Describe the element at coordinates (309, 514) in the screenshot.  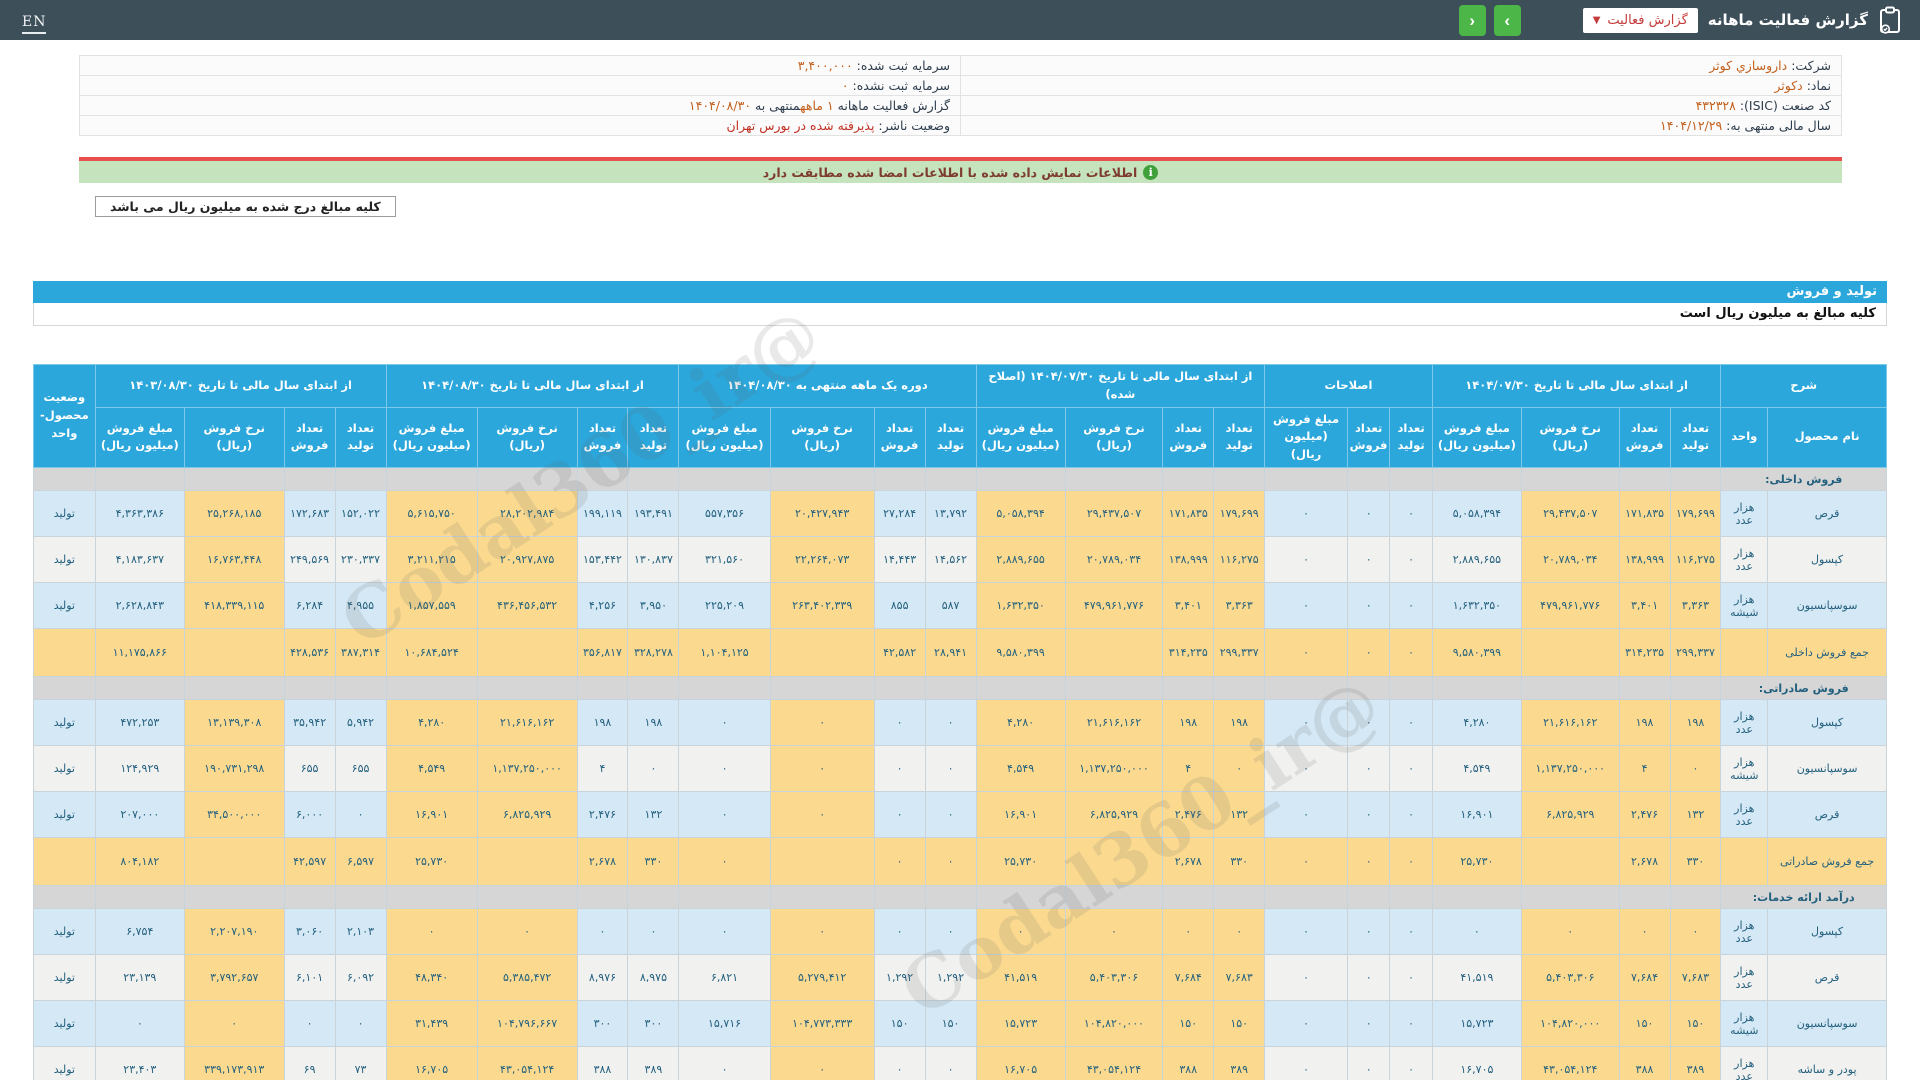
I see `value-cell: ۱۷۲,۶۸۳` at that location.